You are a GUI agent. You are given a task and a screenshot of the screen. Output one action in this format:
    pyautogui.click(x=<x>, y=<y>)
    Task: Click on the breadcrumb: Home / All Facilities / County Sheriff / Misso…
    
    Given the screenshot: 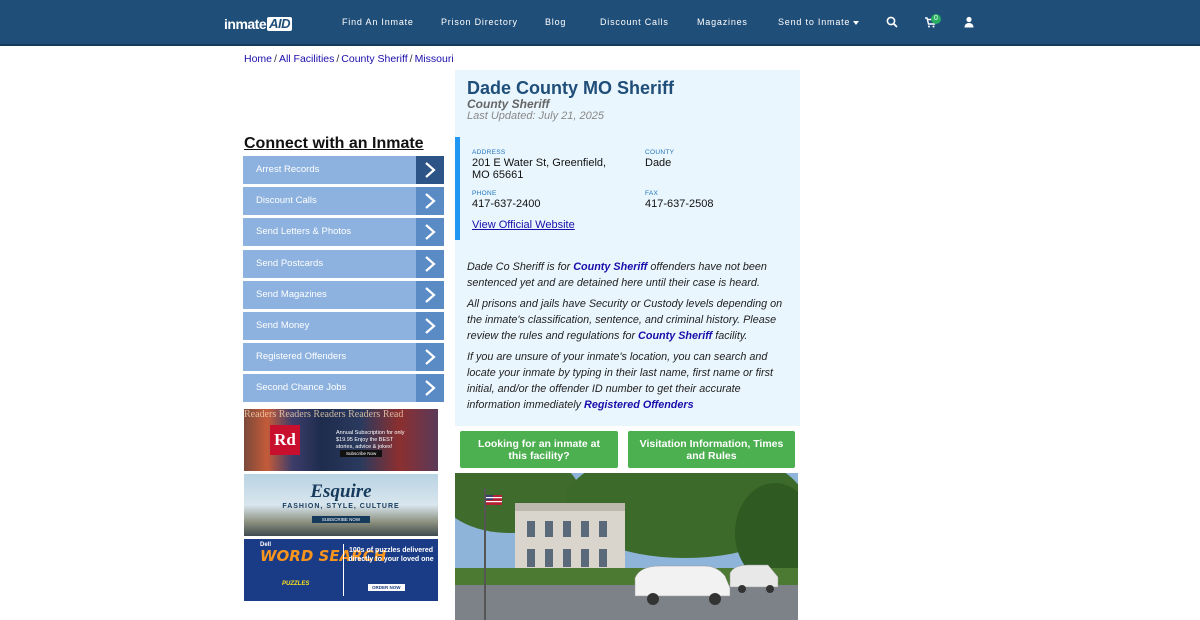 What is the action you would take?
    pyautogui.click(x=349, y=59)
    